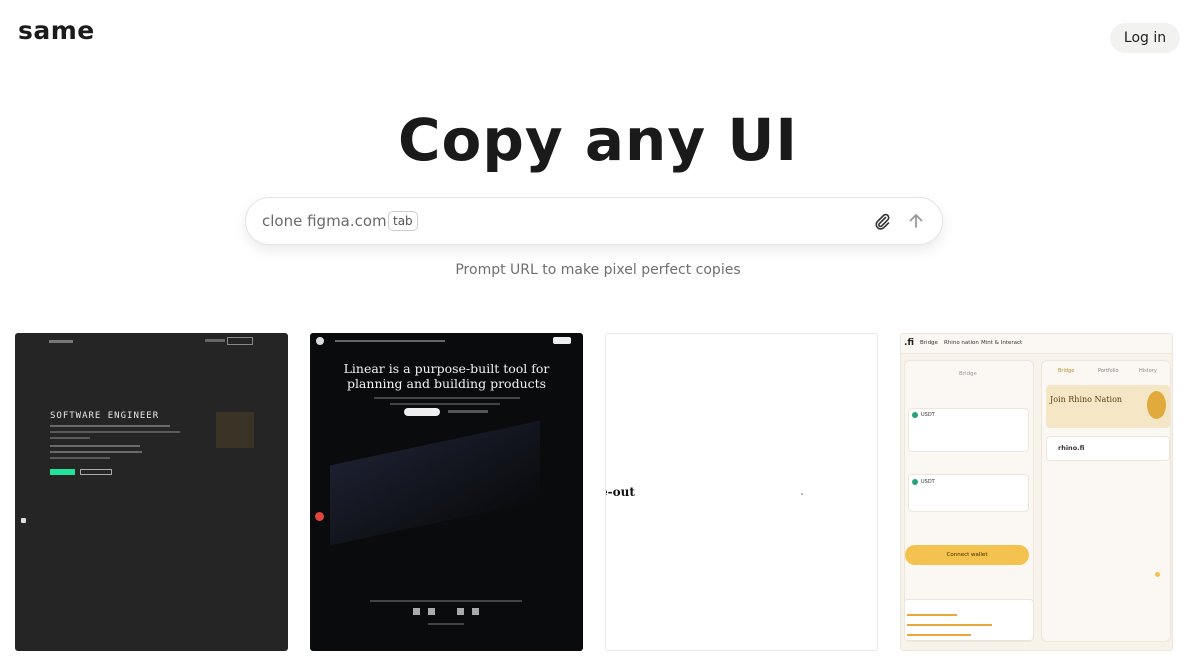 The image size is (1196, 660). What do you see at coordinates (105, 416) in the screenshot?
I see `portfolio-heading: SOFTWARE ENGINEER` at bounding box center [105, 416].